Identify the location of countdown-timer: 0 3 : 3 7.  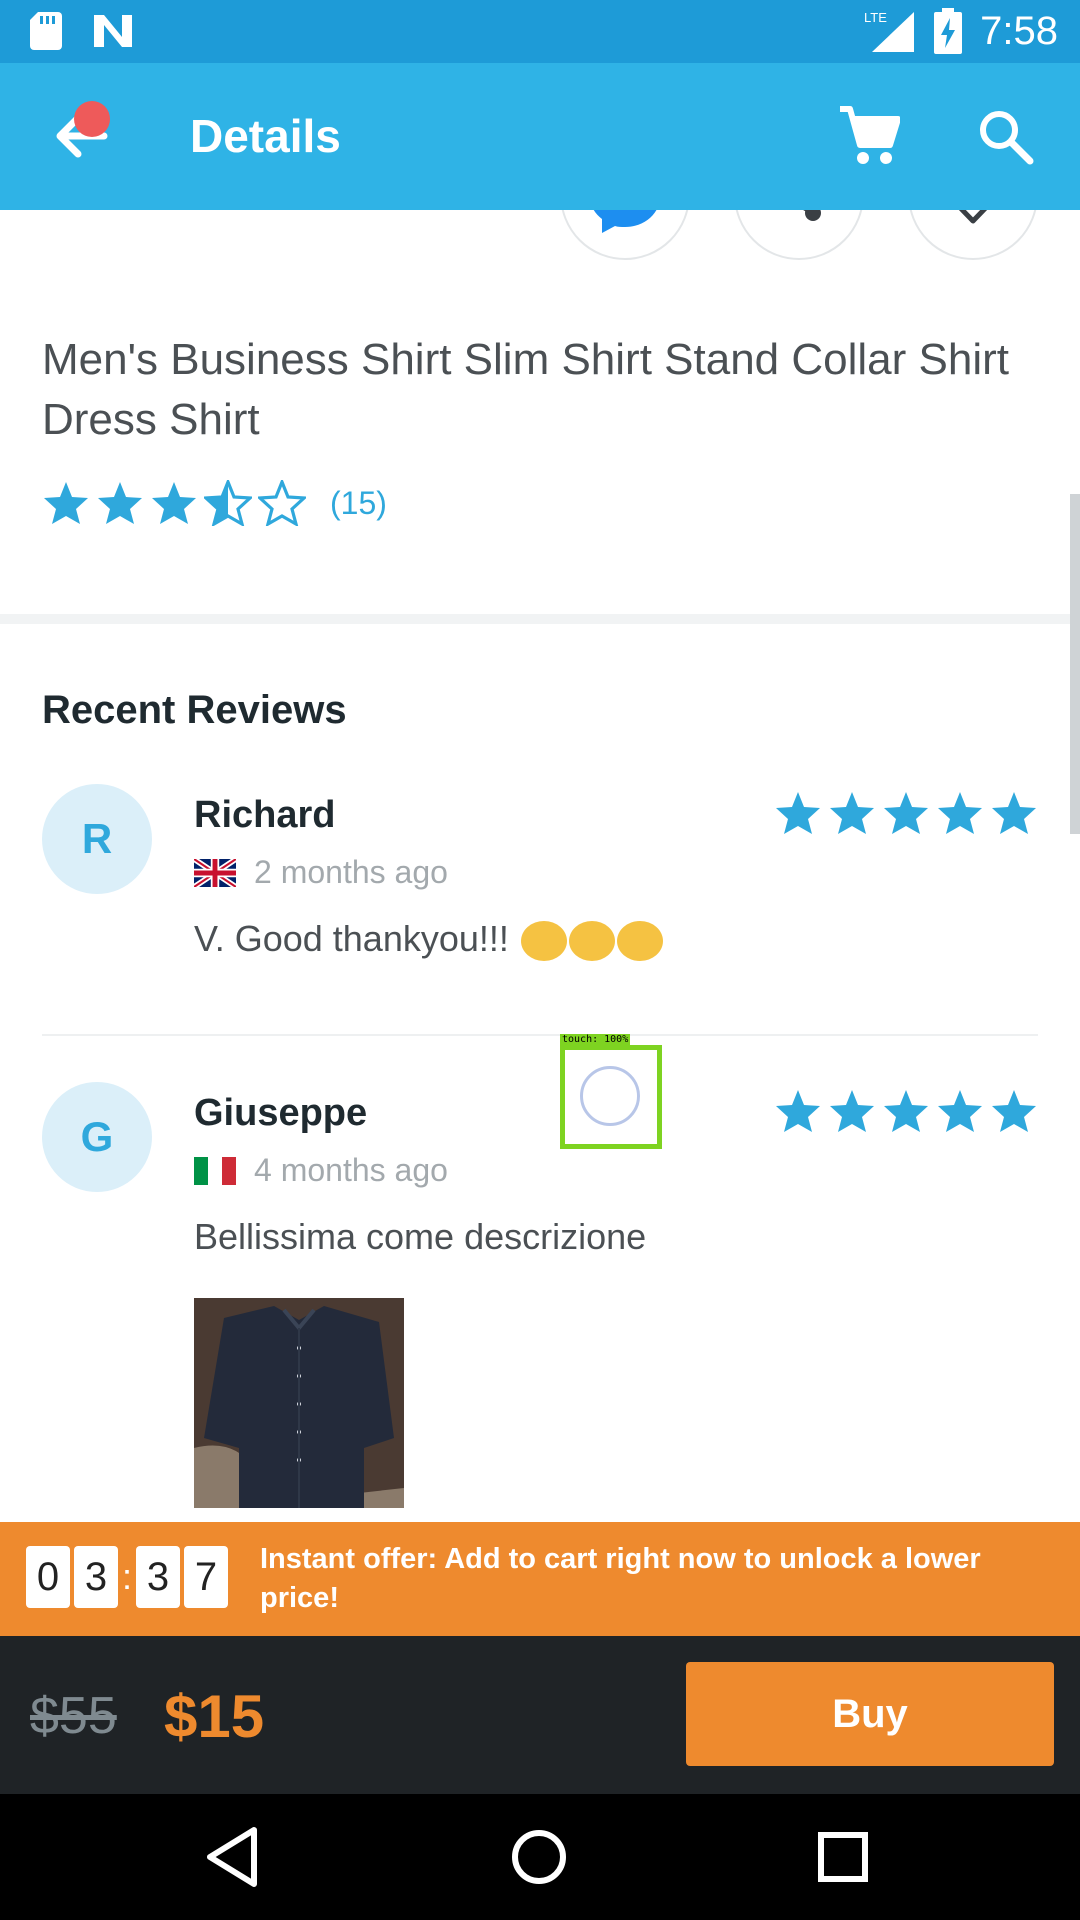
(127, 1577).